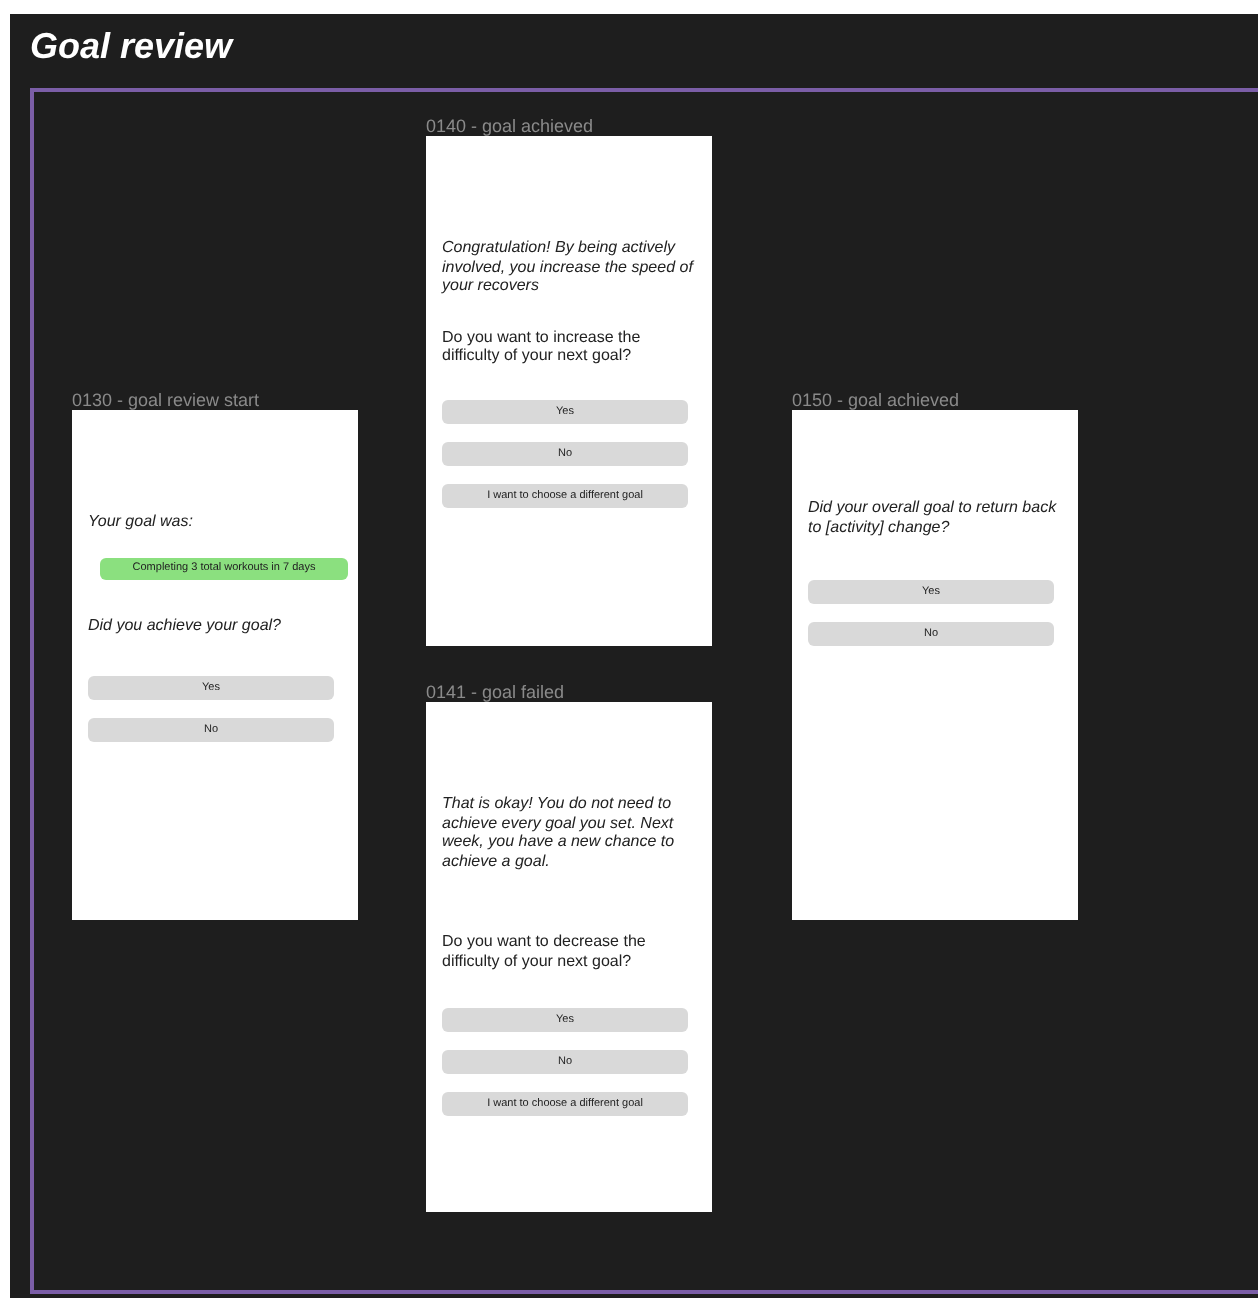  Describe the element at coordinates (569, 266) in the screenshot. I see `prompt-text: Congratulation! By being actively involved, you increase the speed of your recovers` at that location.